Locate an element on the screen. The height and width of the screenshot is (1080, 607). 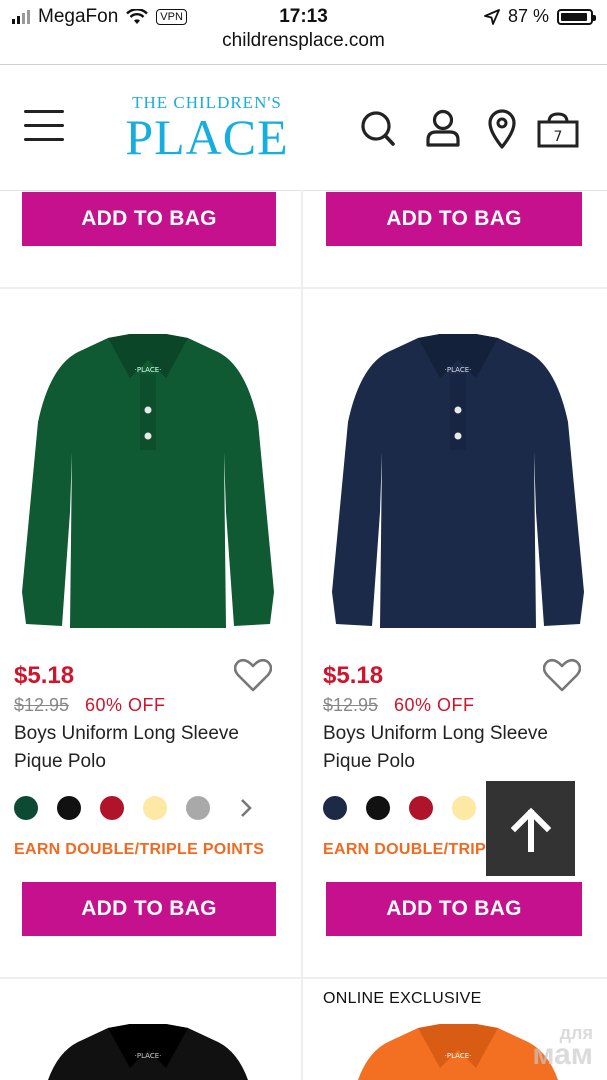
logo-main-text: PLACE is located at coordinates (207, 137).